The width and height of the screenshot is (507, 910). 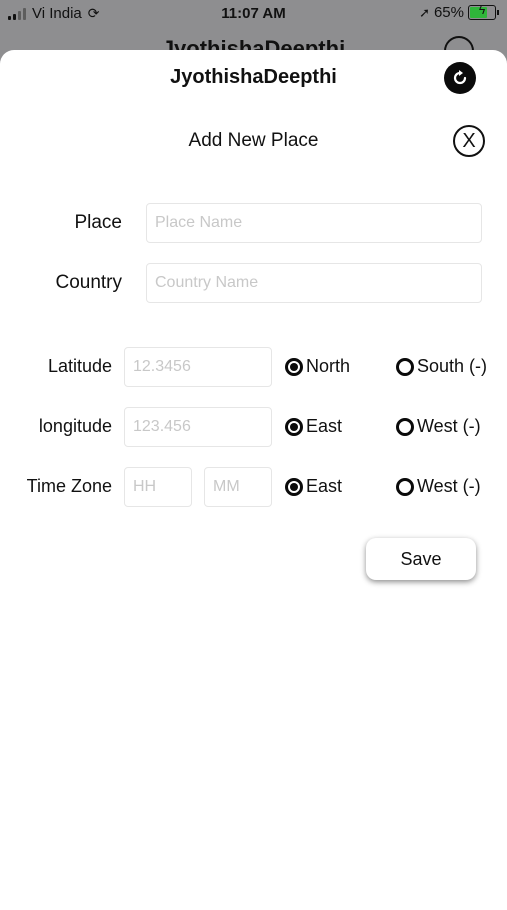 I want to click on longitude-input, so click(x=198, y=427).